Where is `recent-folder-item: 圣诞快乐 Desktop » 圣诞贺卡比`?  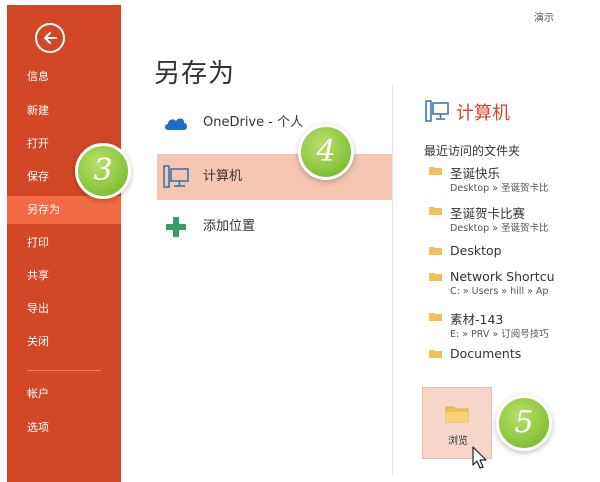
recent-folder-item: 圣诞快乐 Desktop » 圣诞贺卡比 is located at coordinates (491, 180).